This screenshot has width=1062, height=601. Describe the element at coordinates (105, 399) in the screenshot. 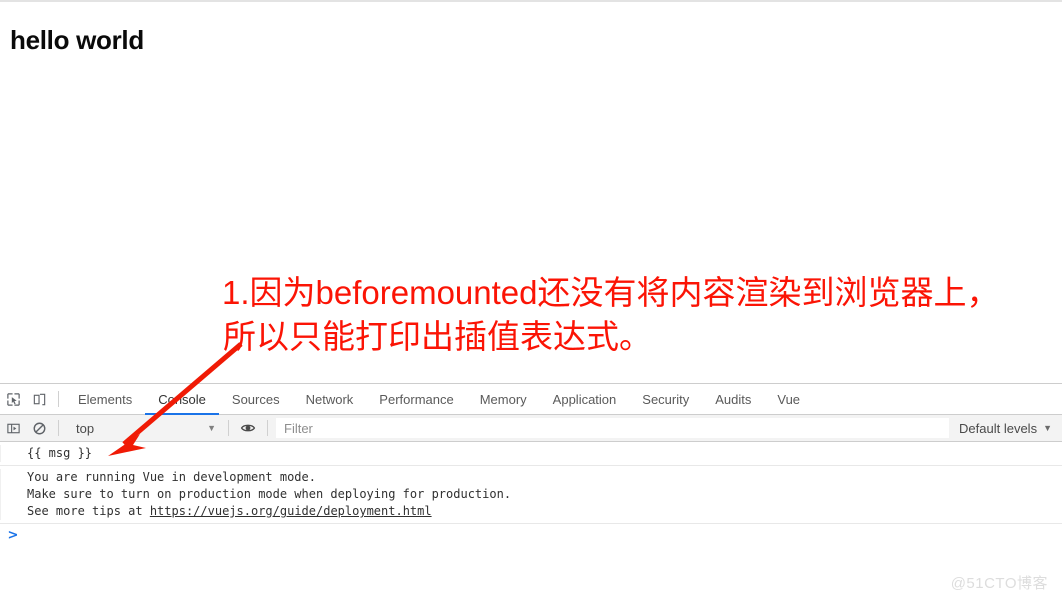

I see `tab-elements: Elements` at that location.